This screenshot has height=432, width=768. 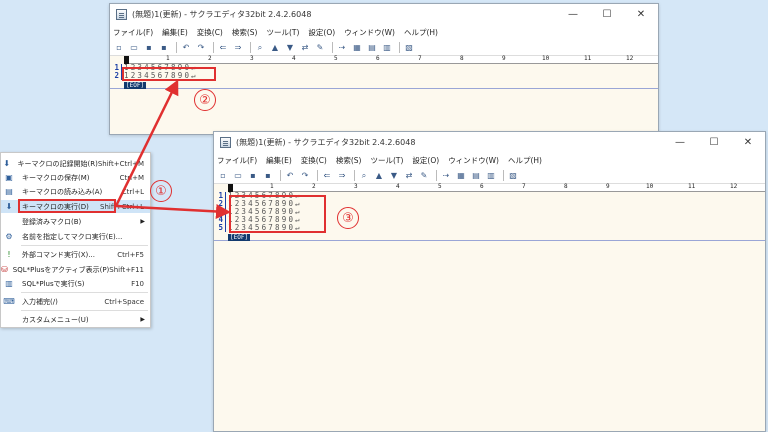 What do you see at coordinates (75, 191) in the screenshot?
I see `menu-item-macro-load: ▤ キーマクロの読み込み(A) Ctrl+L` at bounding box center [75, 191].